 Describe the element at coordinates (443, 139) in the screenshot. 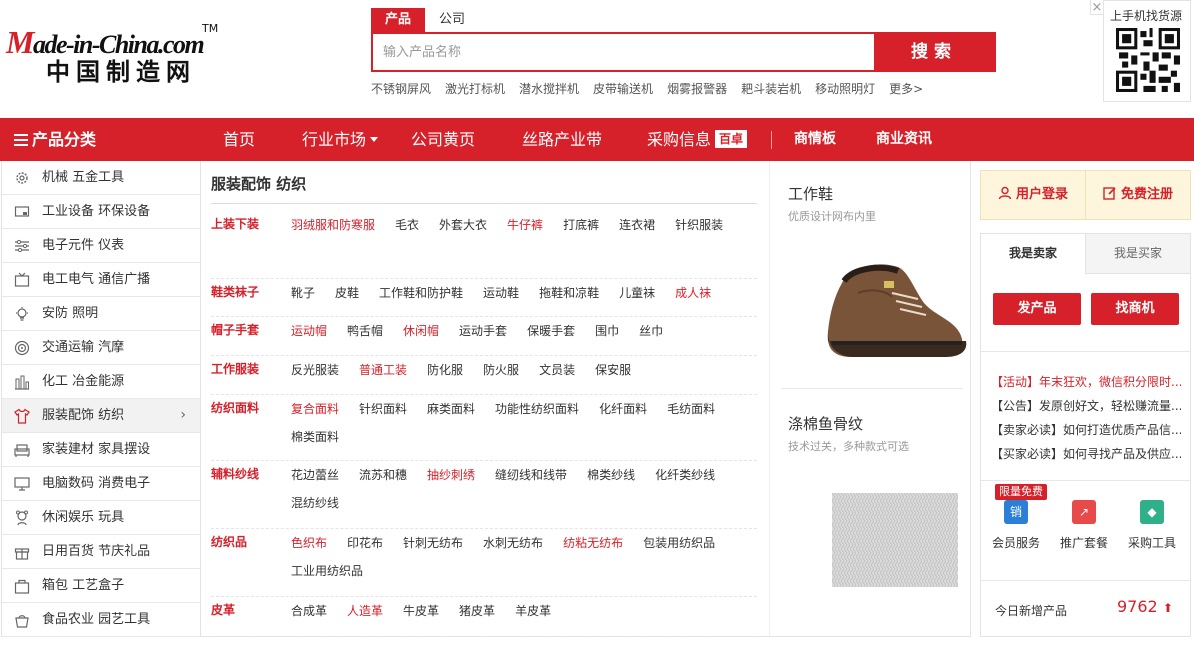

I see `nav-yellow-pages: 公司黄页` at that location.